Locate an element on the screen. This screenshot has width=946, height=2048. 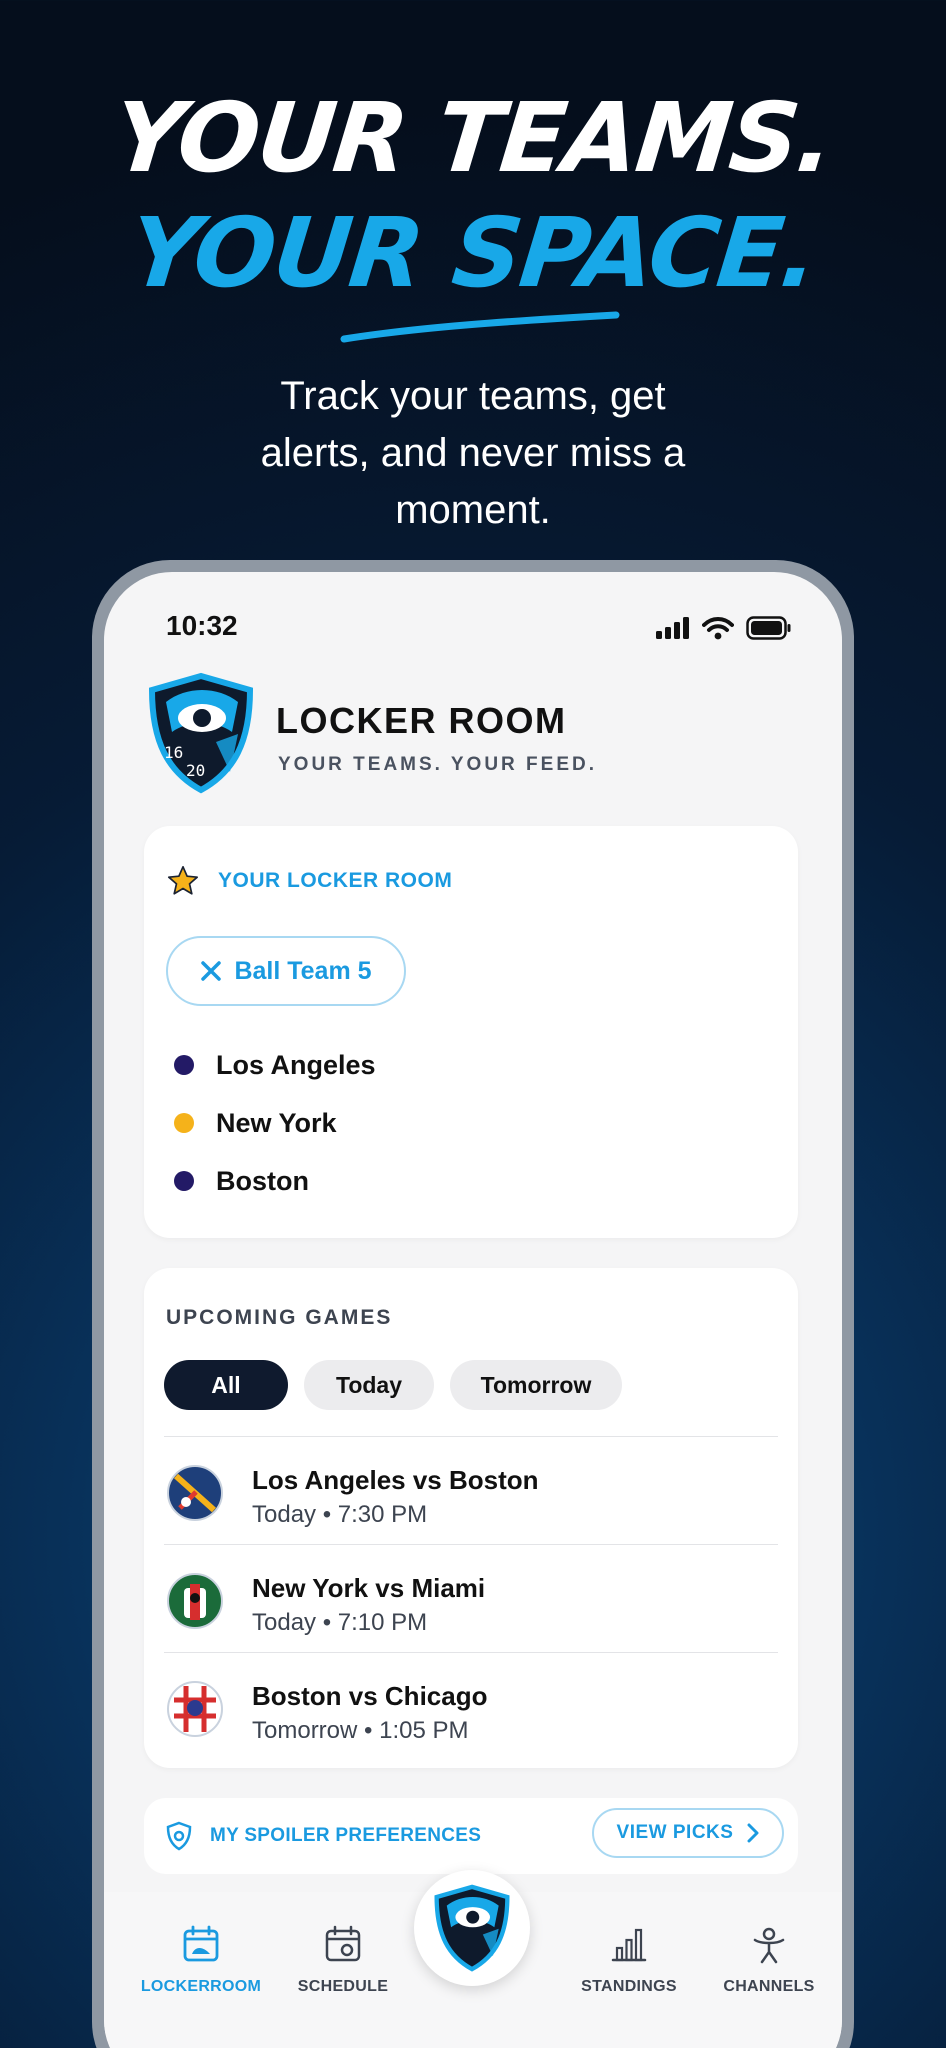
view-picks-button: VIEW PICKS is located at coordinates (688, 1833).